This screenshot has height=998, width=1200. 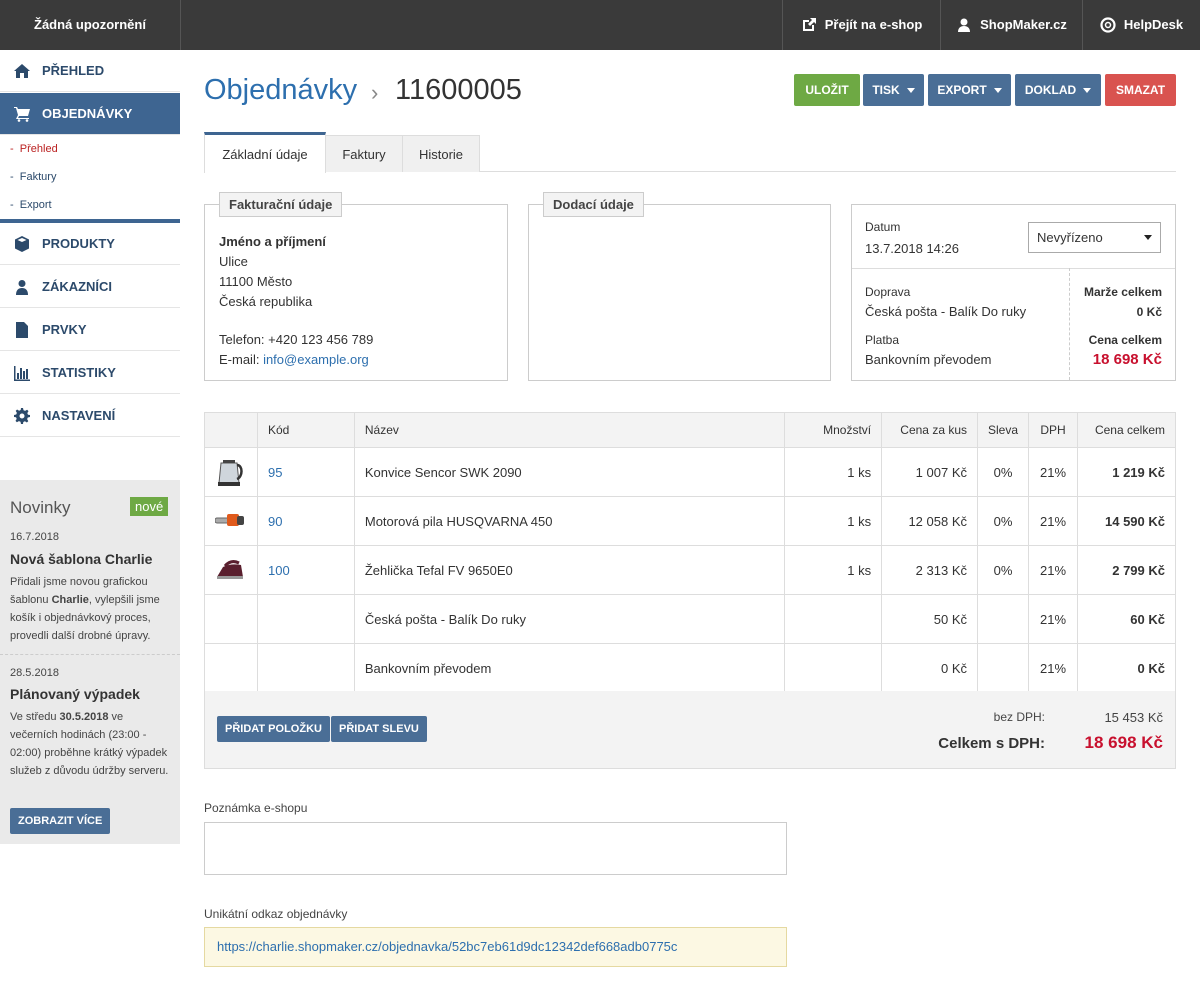 I want to click on save-button: ULOŽIT, so click(x=827, y=90).